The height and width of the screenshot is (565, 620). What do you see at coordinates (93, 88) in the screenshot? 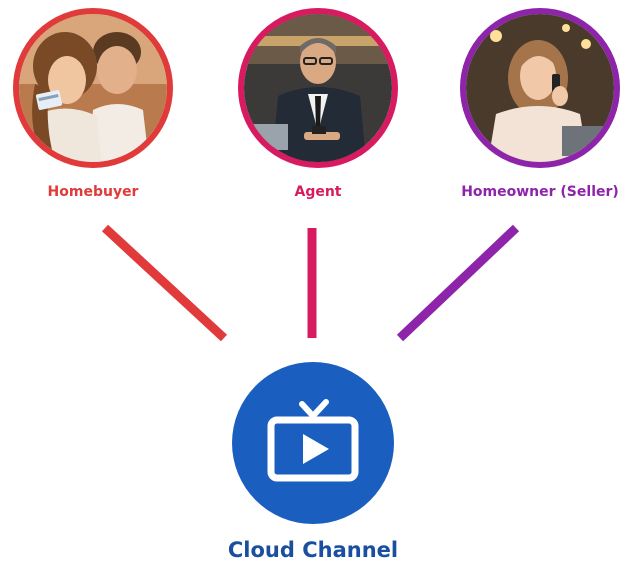
I see `homebuyer-photo` at bounding box center [93, 88].